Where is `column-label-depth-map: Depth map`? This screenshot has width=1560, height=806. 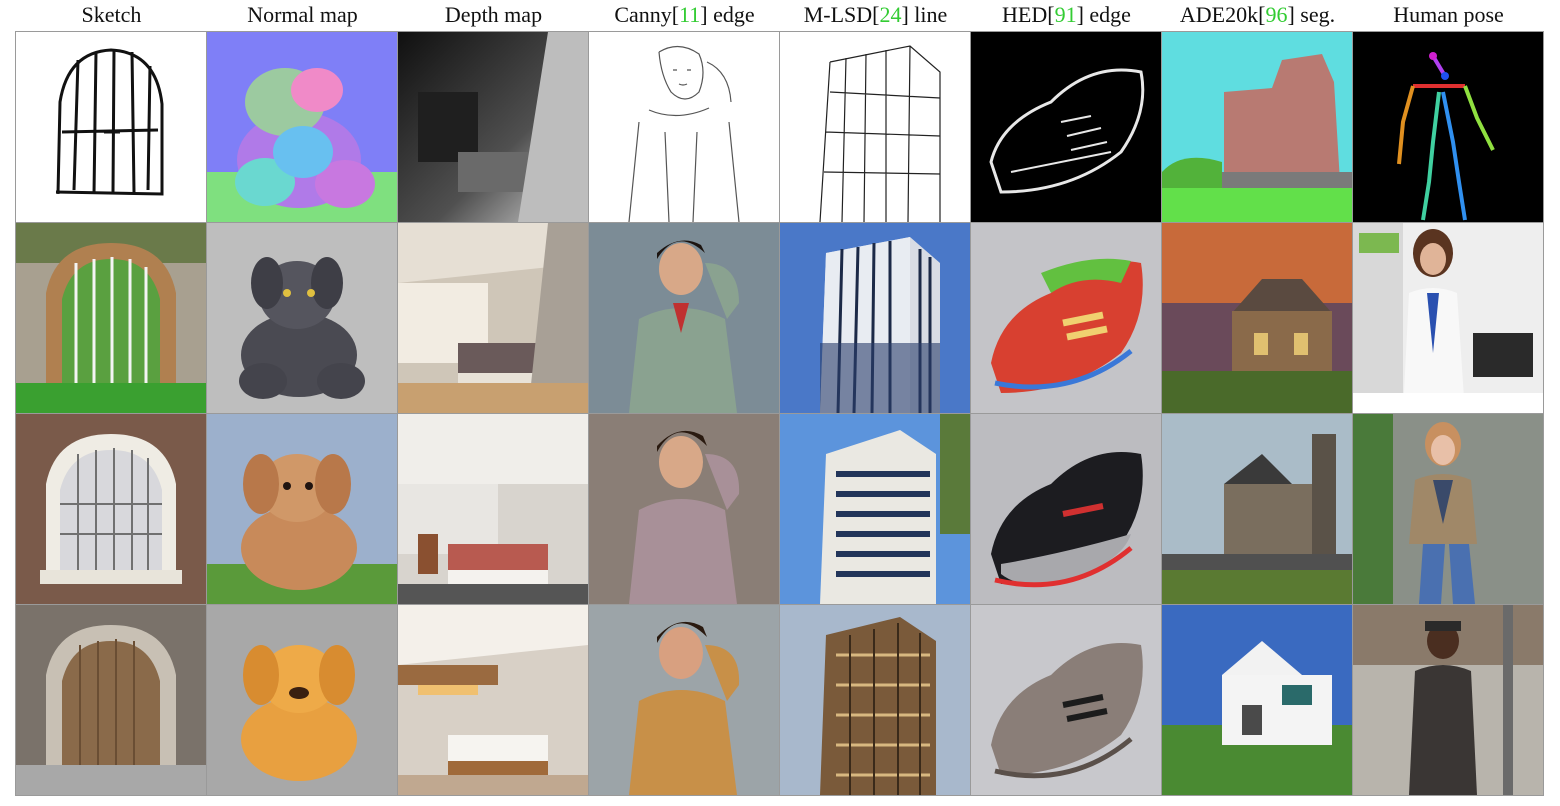
column-label-depth-map: Depth map is located at coordinates (493, 14).